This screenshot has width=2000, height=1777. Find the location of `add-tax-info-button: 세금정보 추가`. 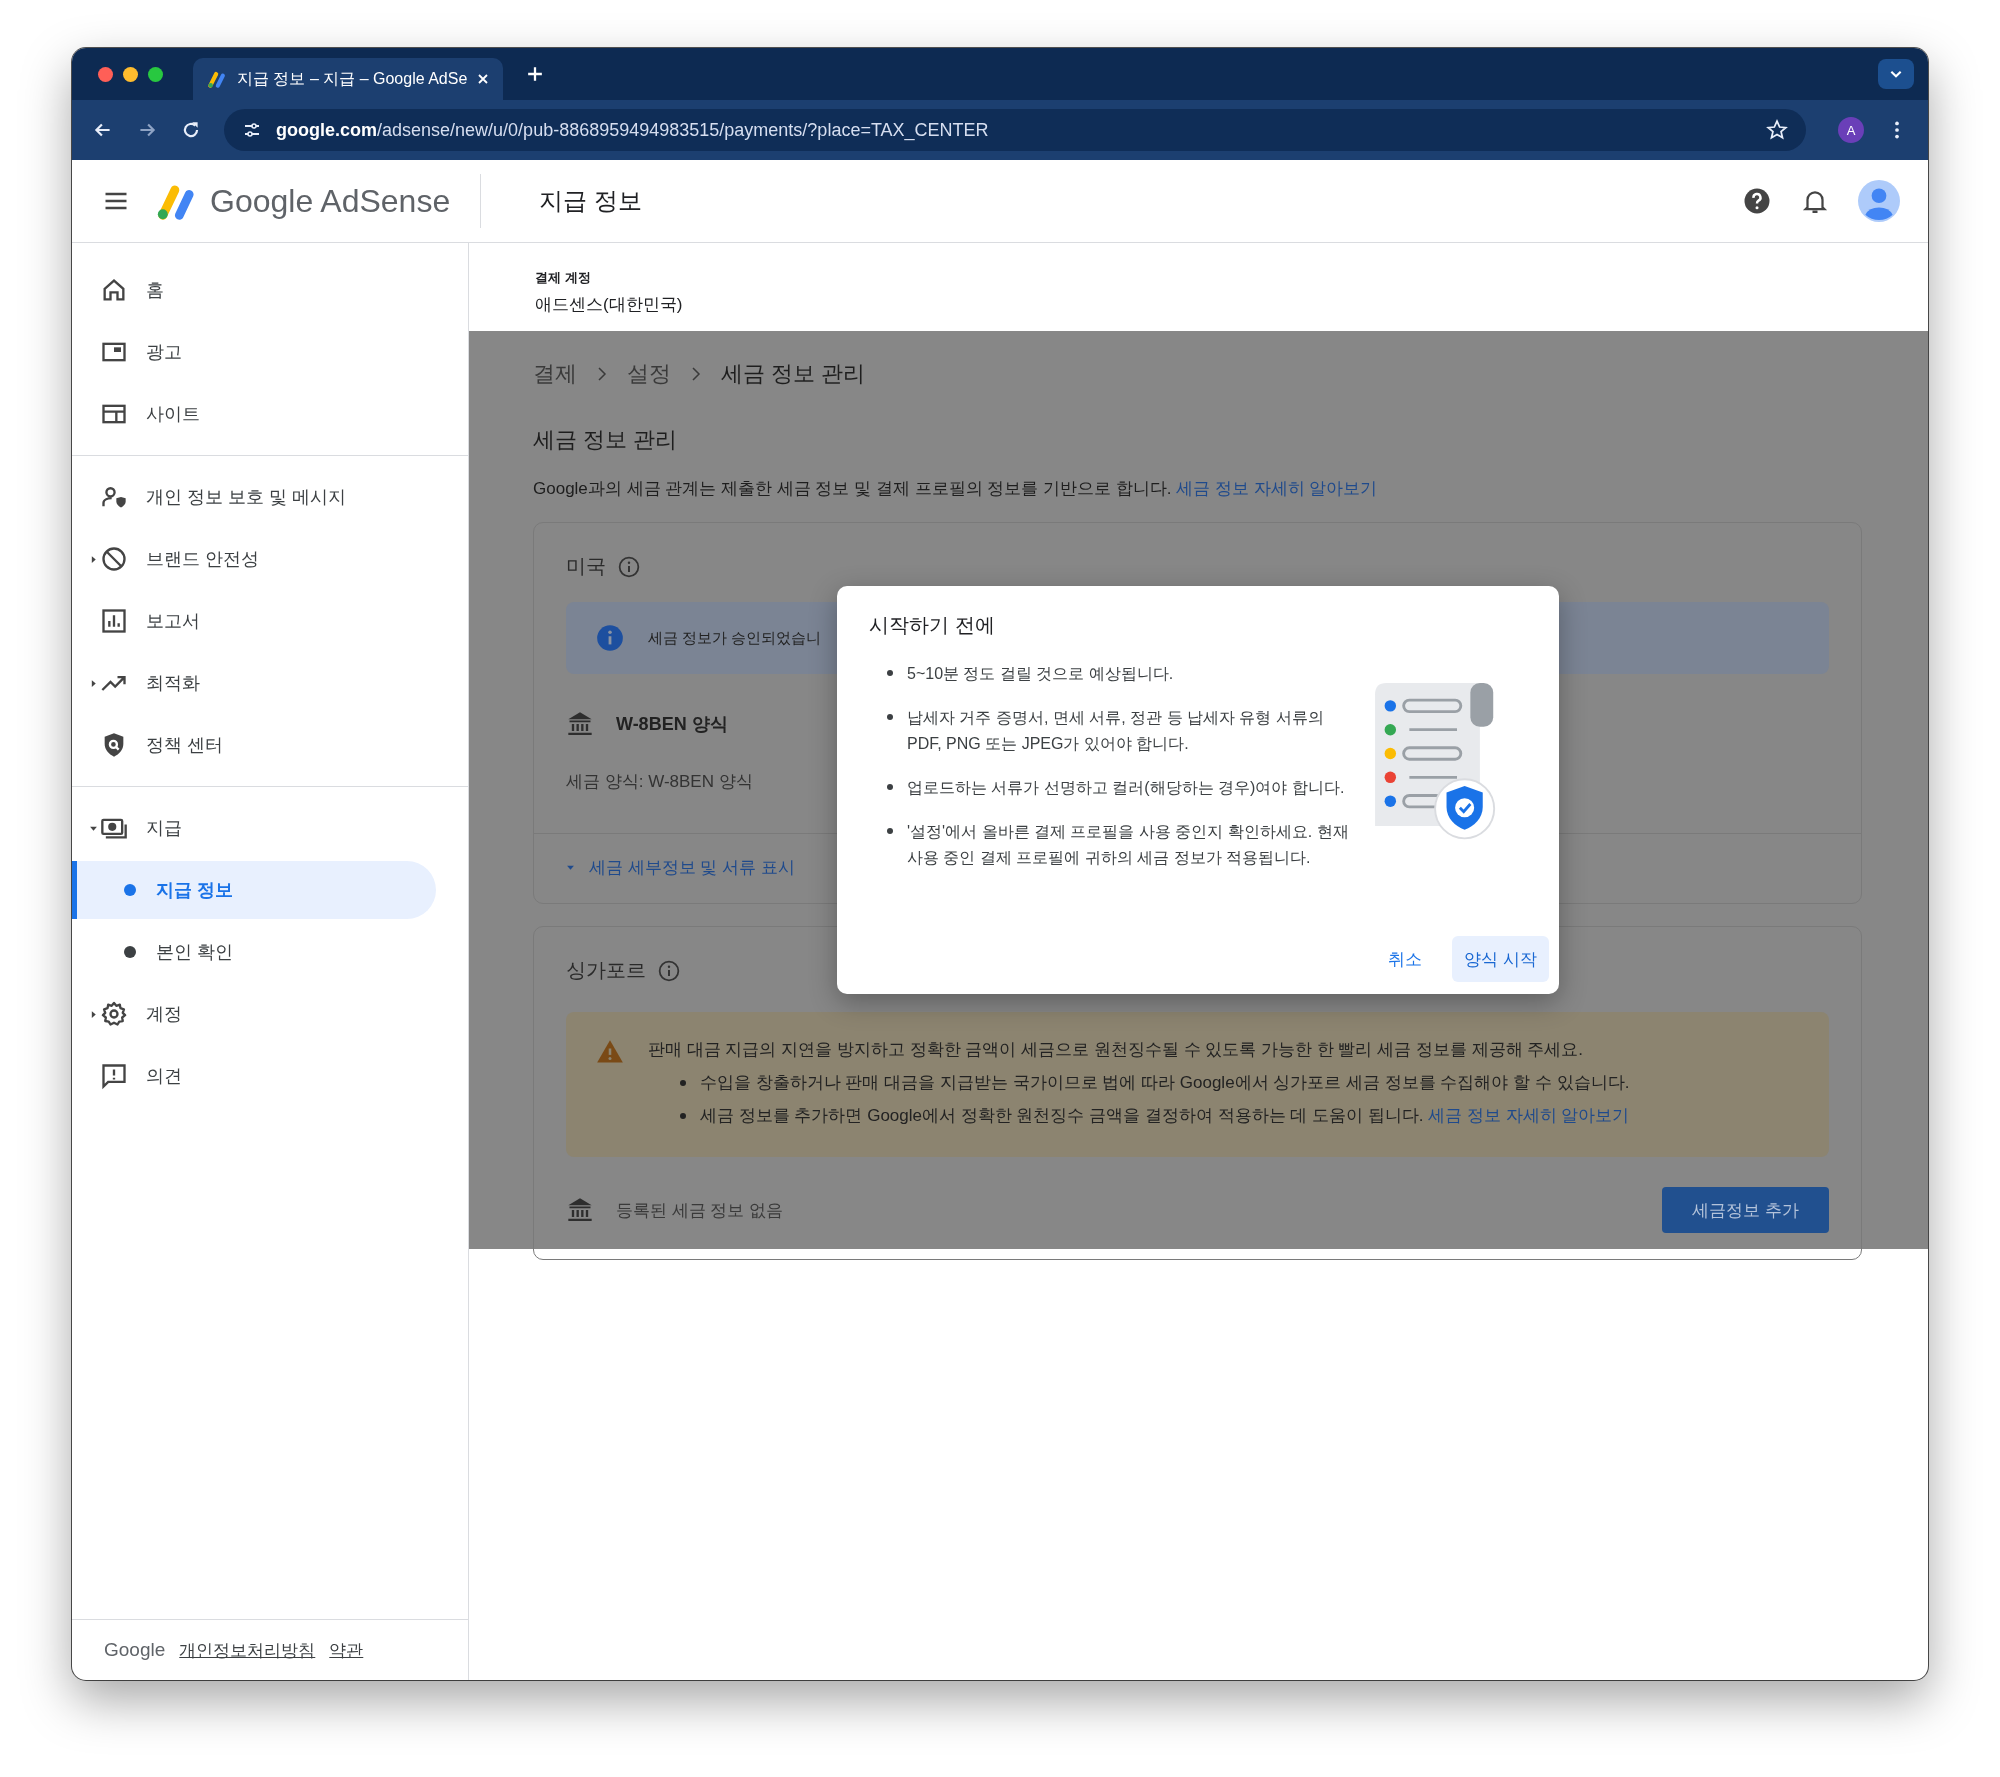

add-tax-info-button: 세금정보 추가 is located at coordinates (1745, 1210).